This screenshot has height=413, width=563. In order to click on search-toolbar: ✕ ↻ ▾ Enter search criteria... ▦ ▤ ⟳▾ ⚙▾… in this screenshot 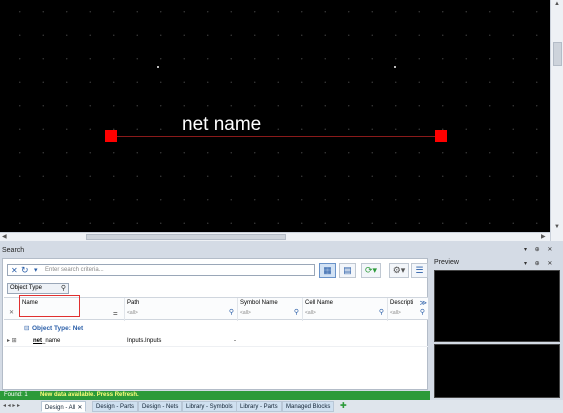, I will do `click(216, 271)`.